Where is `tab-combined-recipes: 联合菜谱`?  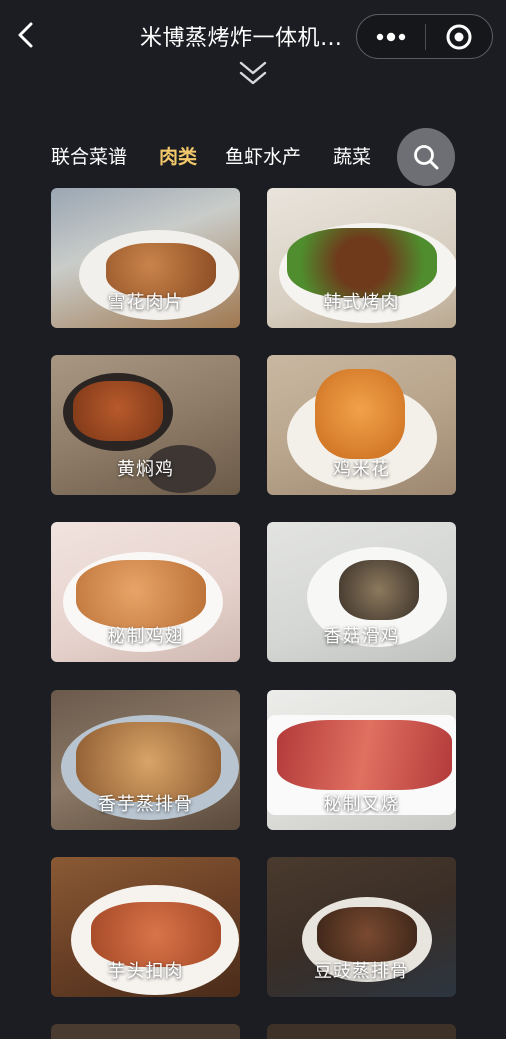
tab-combined-recipes: 联合菜谱 is located at coordinates (89, 155).